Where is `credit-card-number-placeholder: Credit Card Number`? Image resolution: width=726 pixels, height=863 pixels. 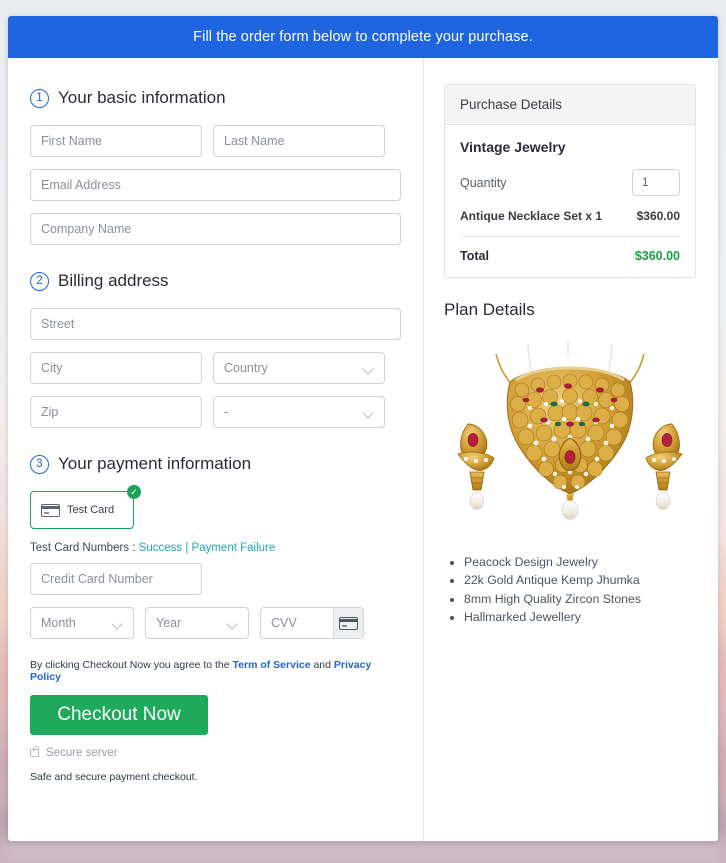 credit-card-number-placeholder: Credit Card Number is located at coordinates (97, 579).